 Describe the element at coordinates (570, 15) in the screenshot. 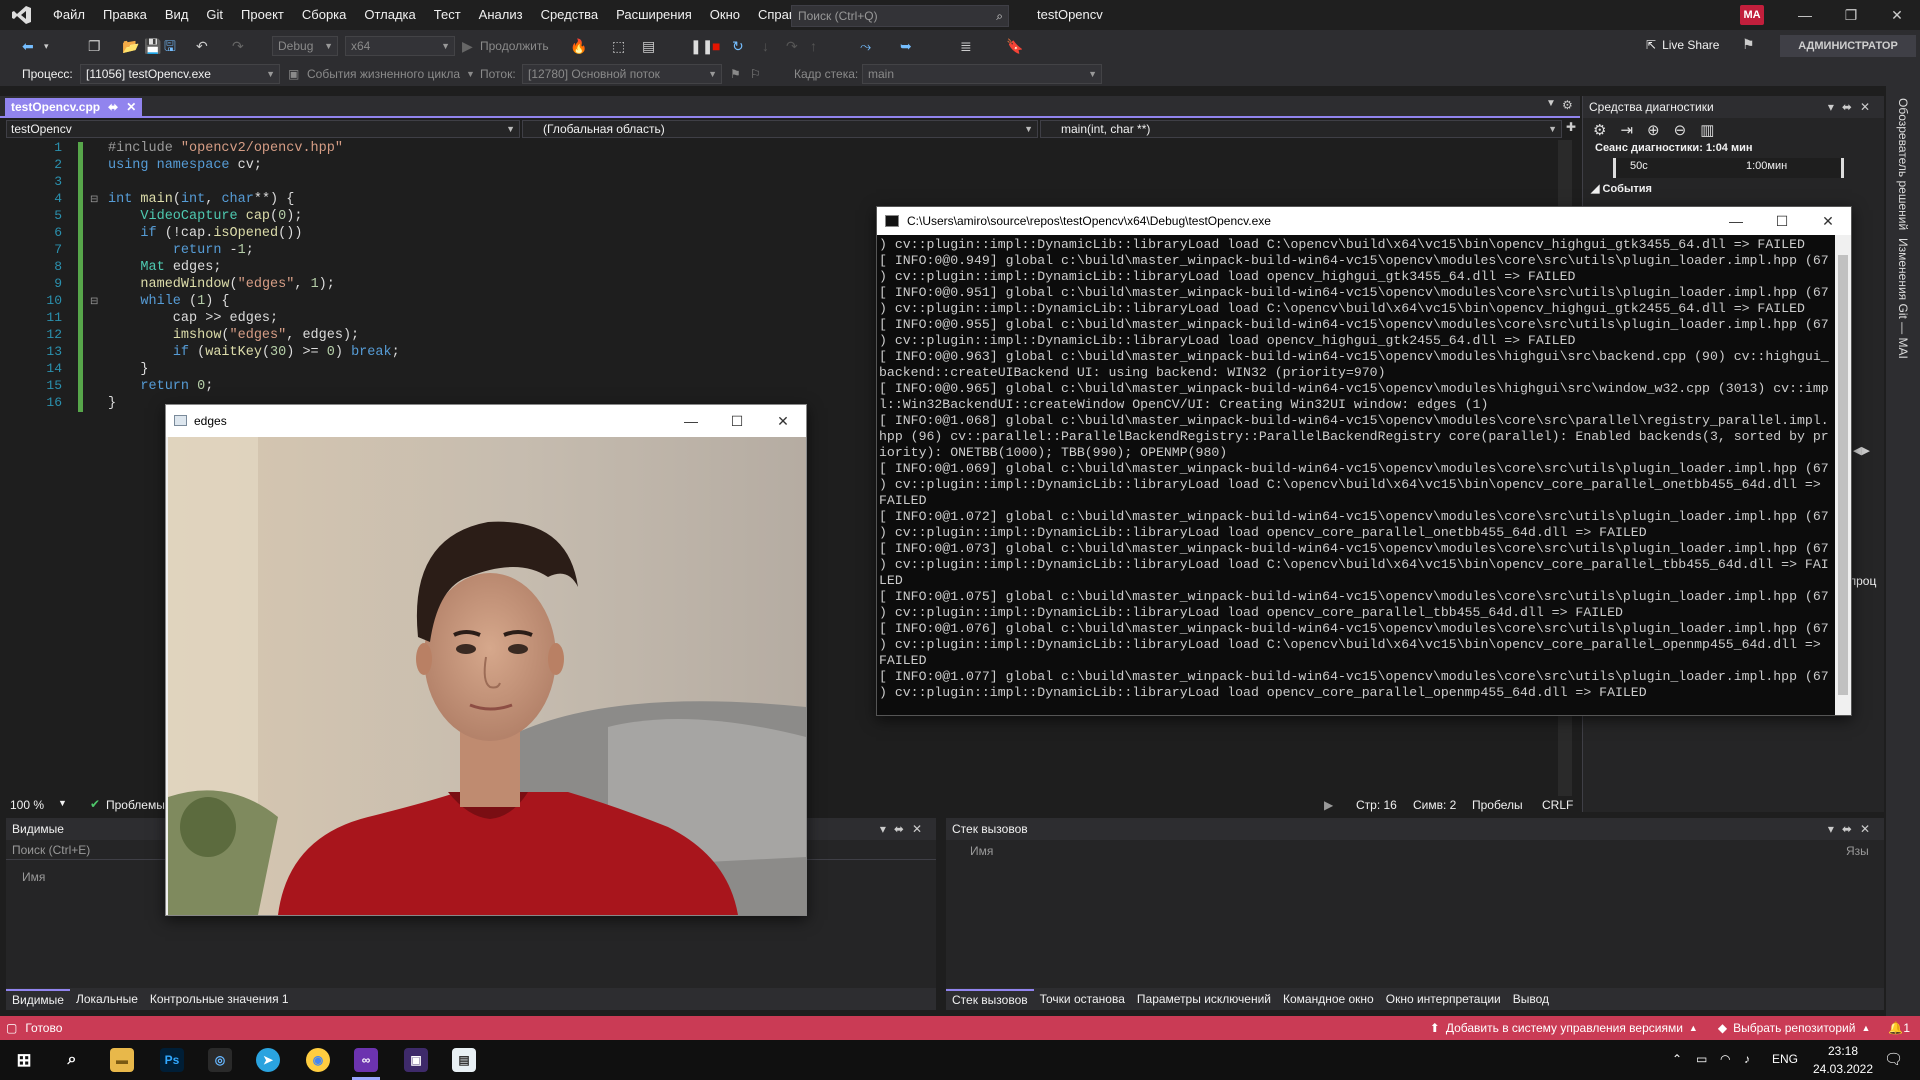

I see `menu-item: Средства` at that location.